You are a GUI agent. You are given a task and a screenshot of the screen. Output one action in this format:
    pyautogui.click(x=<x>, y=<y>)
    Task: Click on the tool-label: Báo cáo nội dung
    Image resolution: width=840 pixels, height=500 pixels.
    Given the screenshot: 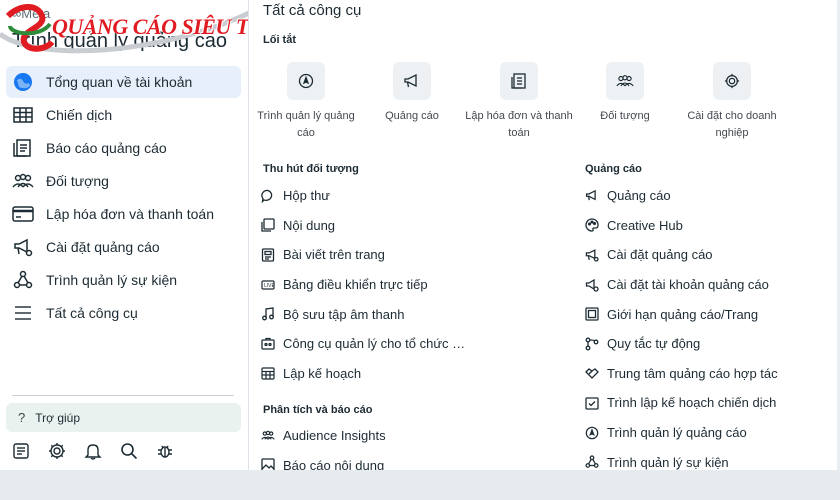 What is the action you would take?
    pyautogui.click(x=334, y=463)
    